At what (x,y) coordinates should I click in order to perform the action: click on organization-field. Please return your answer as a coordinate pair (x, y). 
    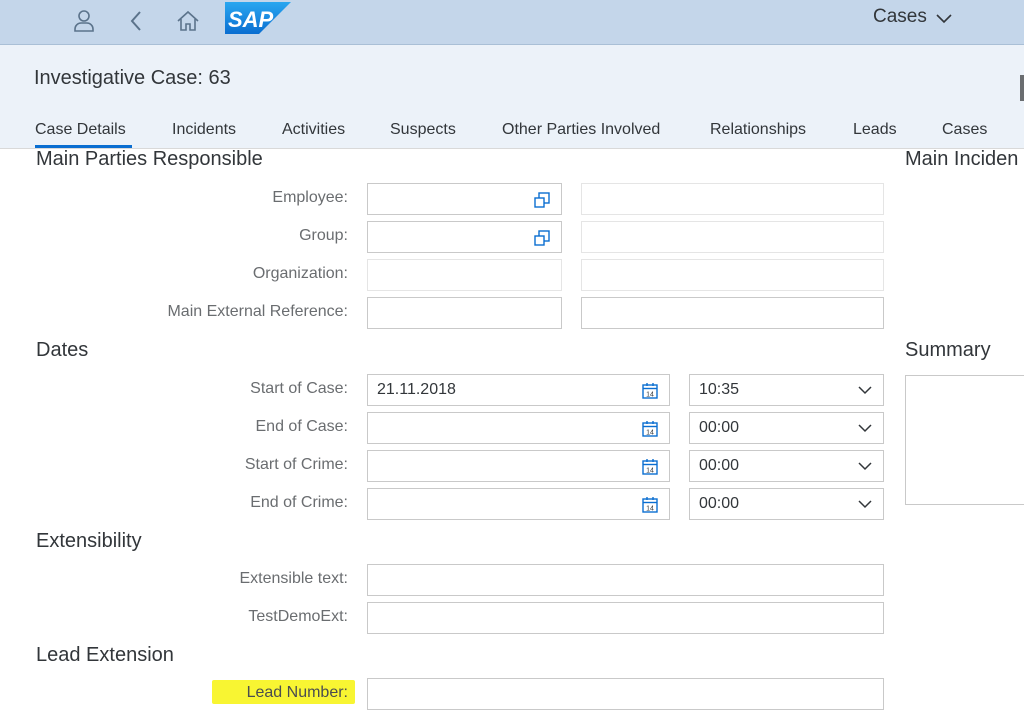
    Looking at the image, I should click on (464, 275).